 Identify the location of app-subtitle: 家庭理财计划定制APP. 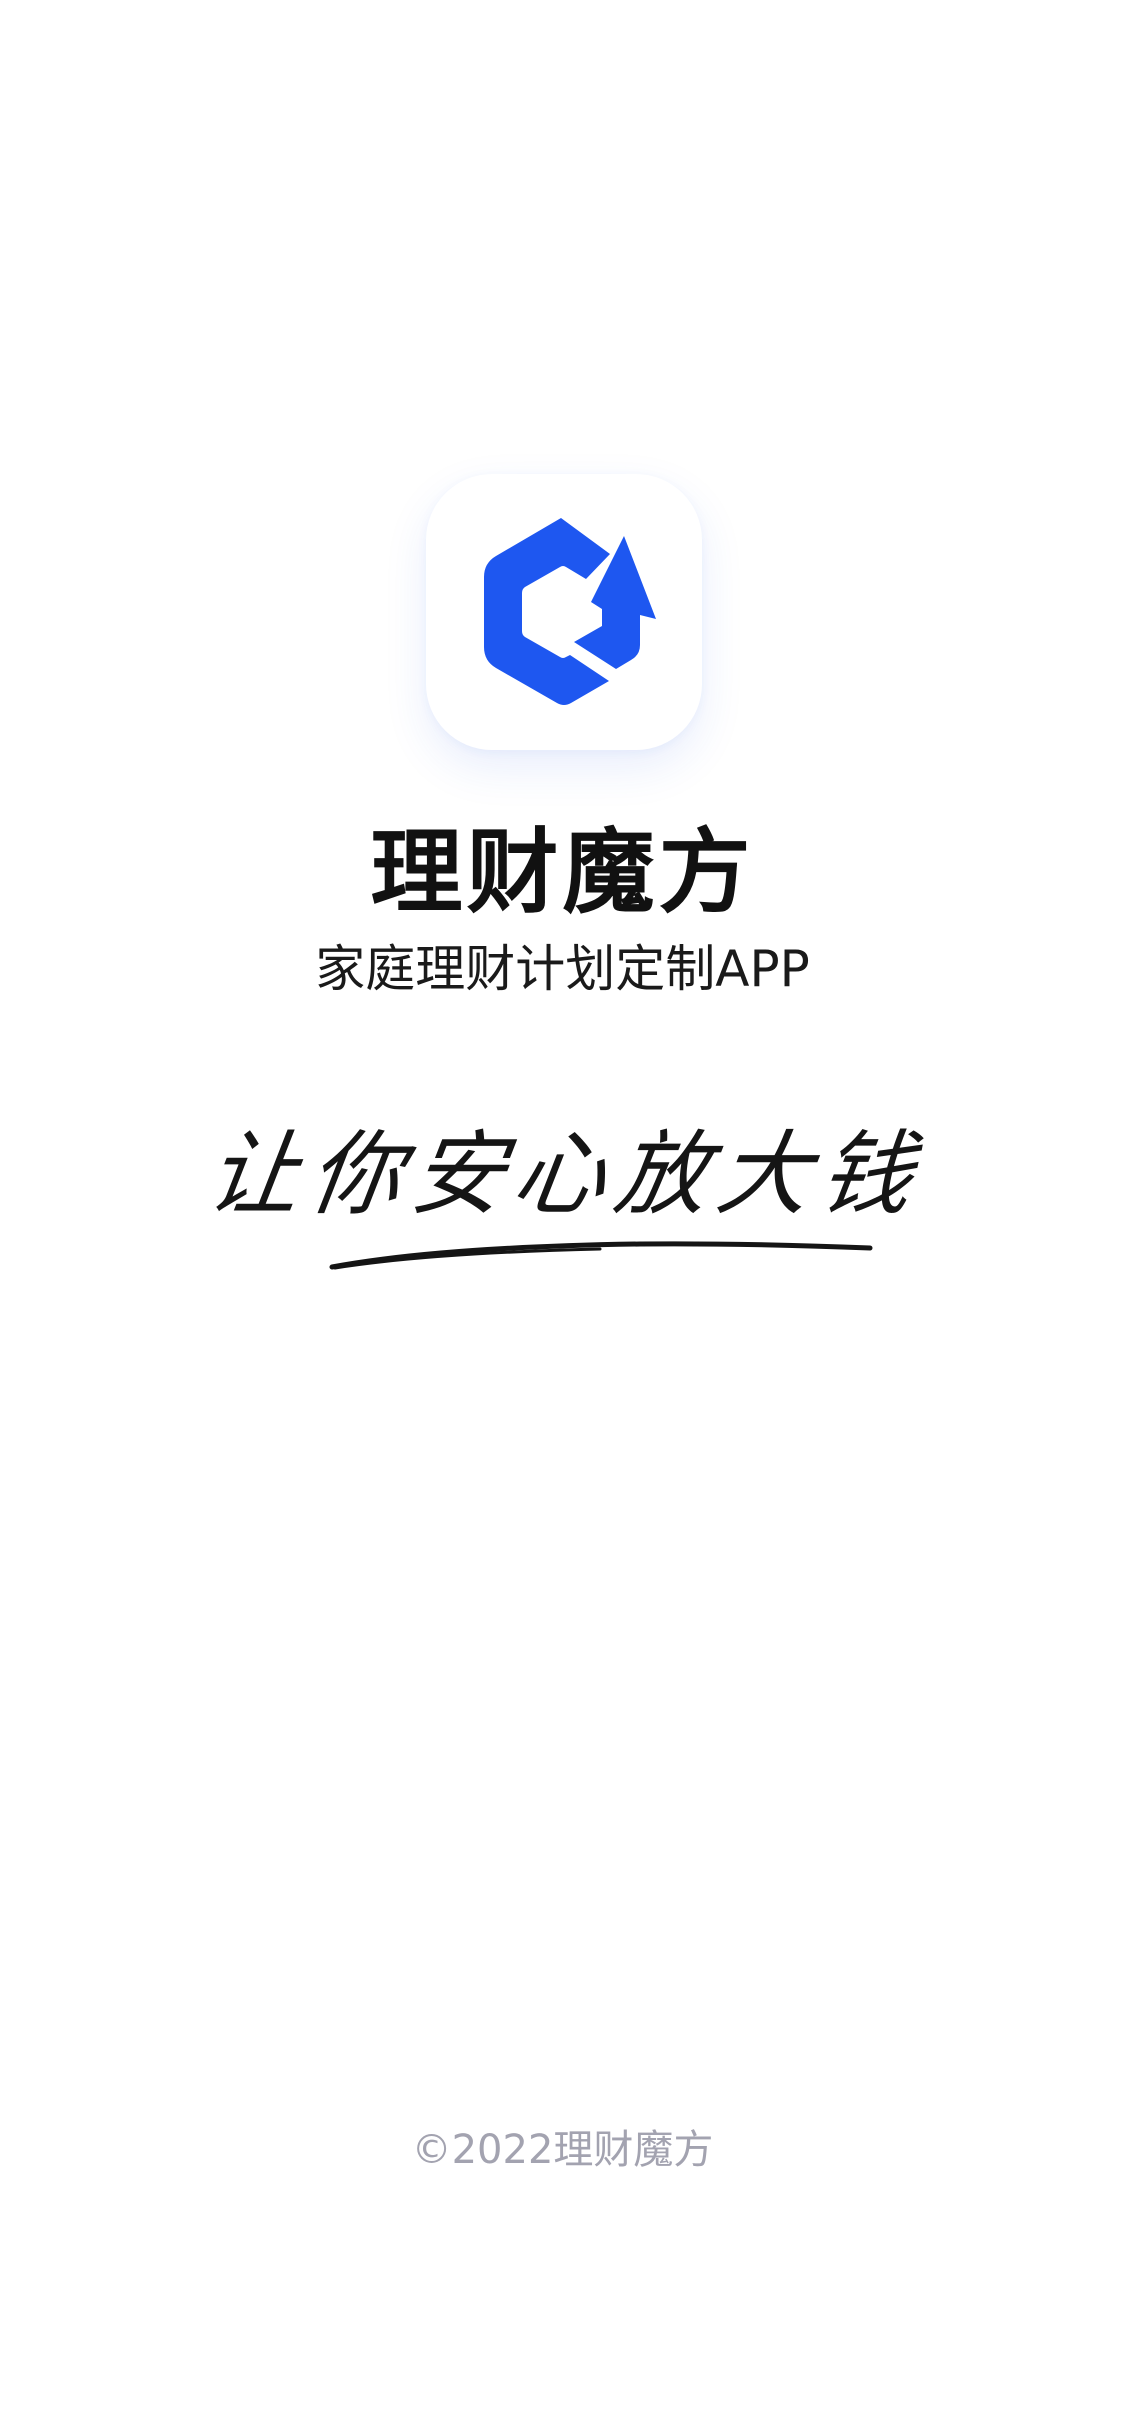
(562, 969).